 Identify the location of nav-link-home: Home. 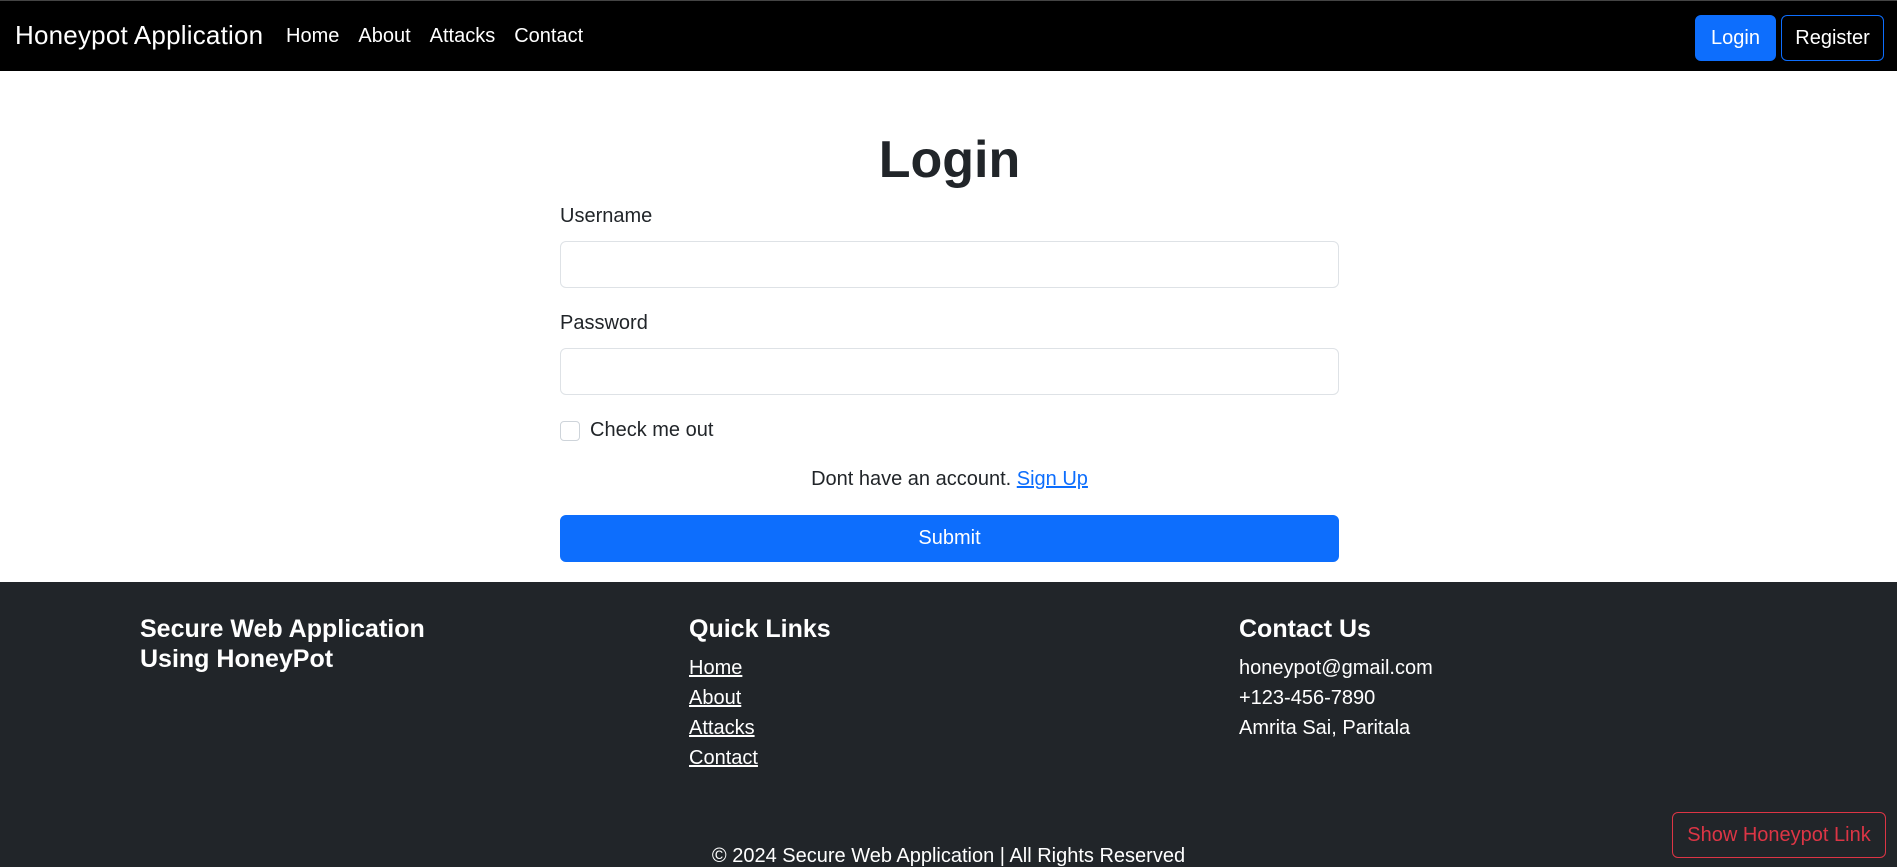
(312, 36).